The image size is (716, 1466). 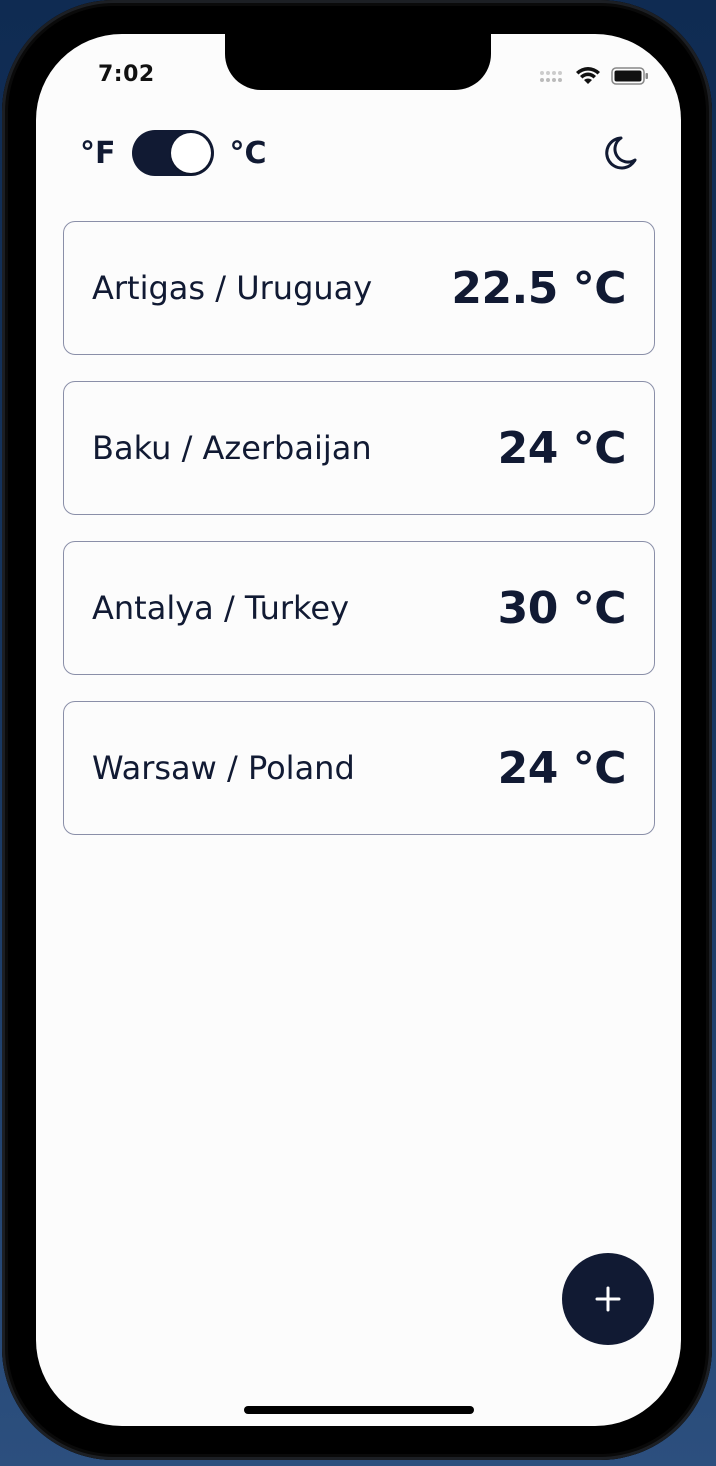 I want to click on unit-toggle-group: °F °C, so click(x=173, y=153).